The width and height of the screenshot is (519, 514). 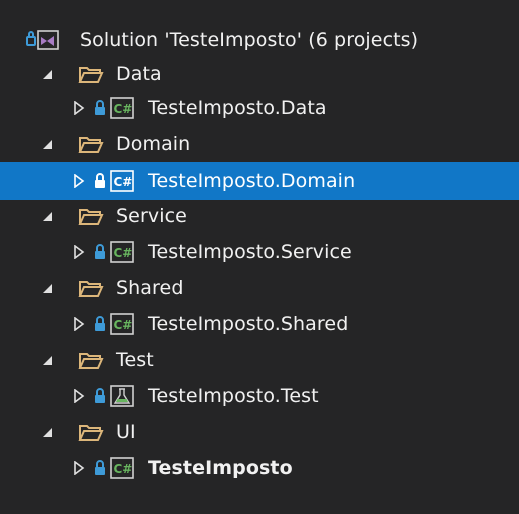 I want to click on project-label: TesteImposto.Domain, so click(x=252, y=181).